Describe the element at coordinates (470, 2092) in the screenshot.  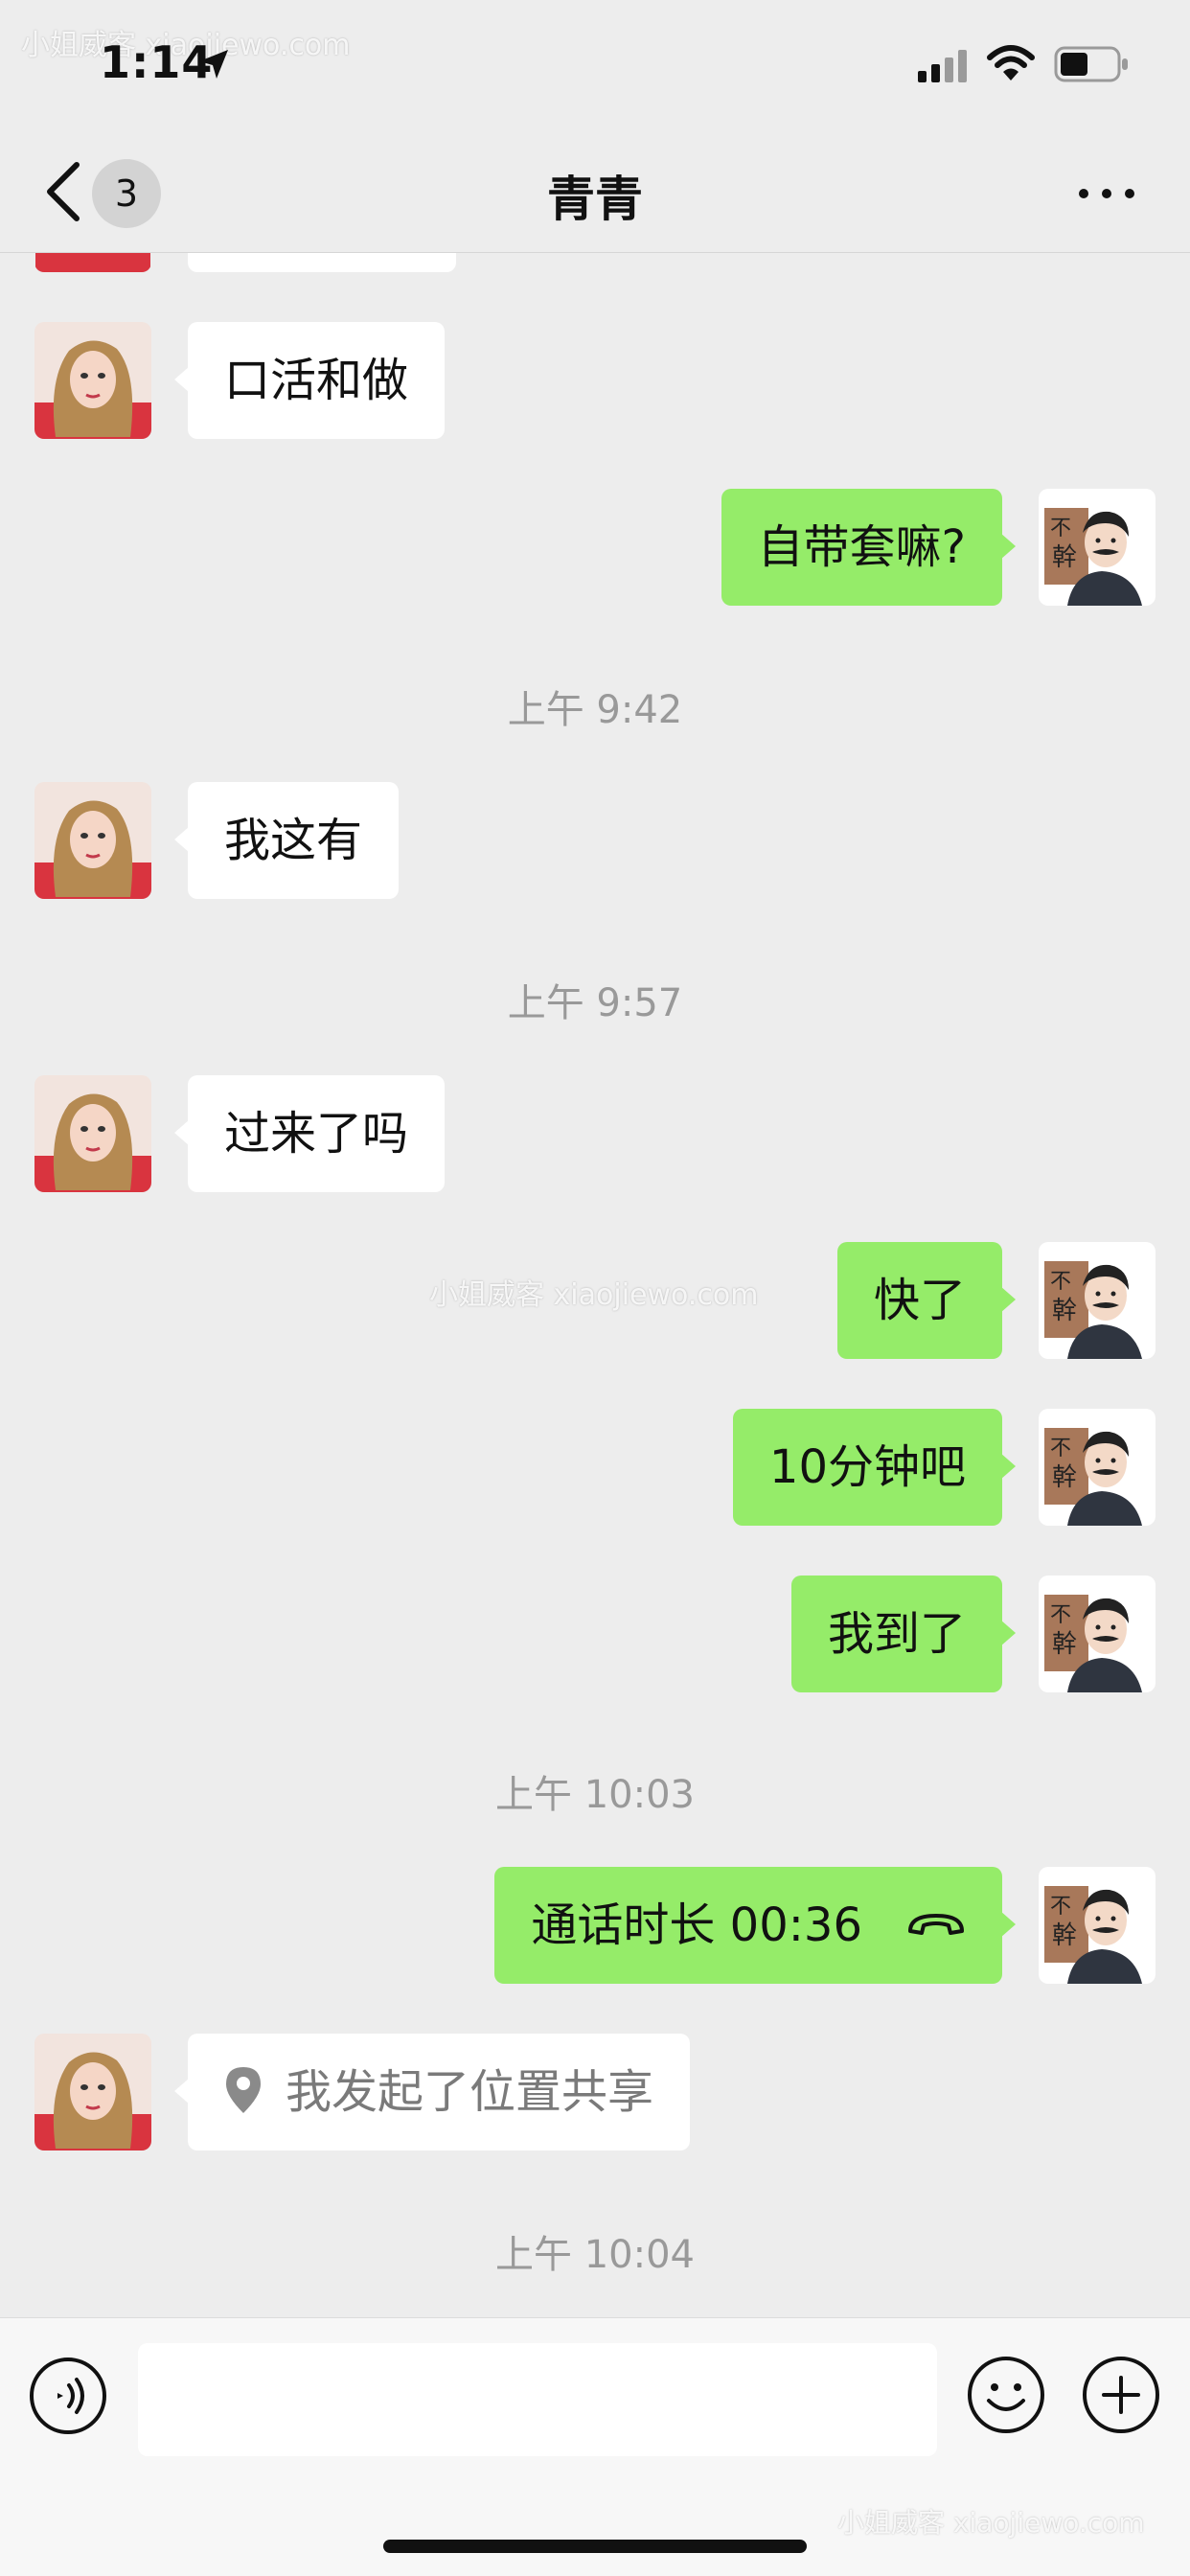
I see `location-share-text: 我发起了位置共享` at that location.